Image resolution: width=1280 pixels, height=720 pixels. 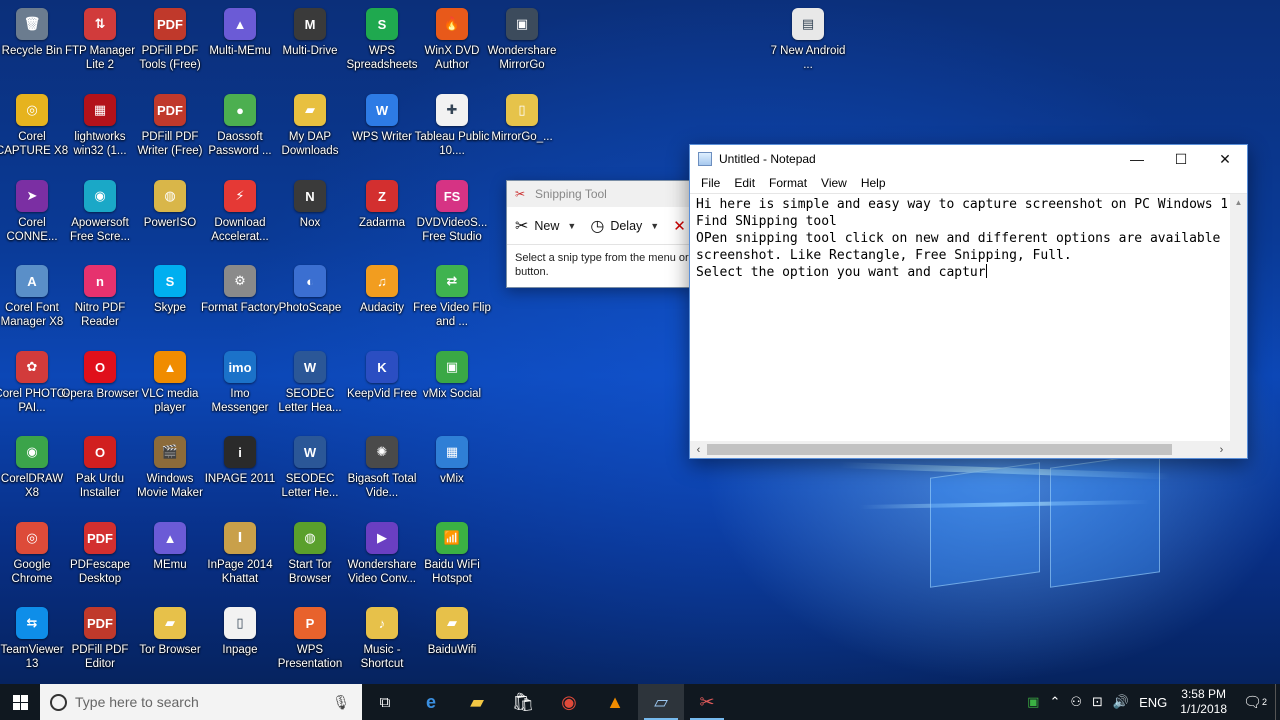 I want to click on desktop-icon: P WPS Presentation, so click(x=310, y=645).